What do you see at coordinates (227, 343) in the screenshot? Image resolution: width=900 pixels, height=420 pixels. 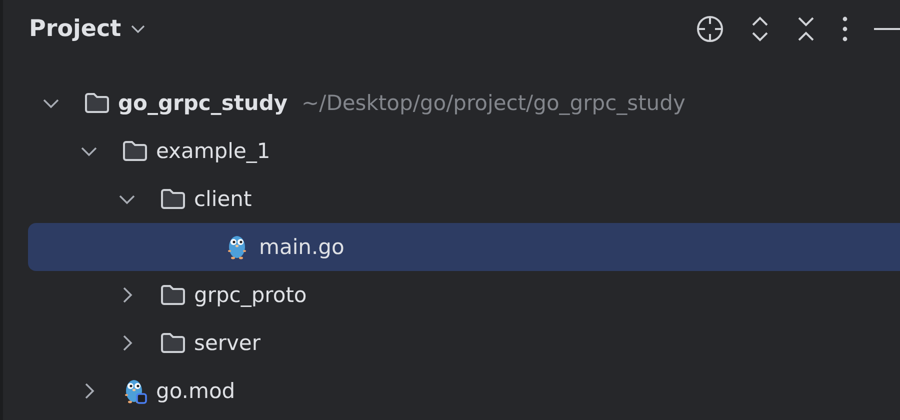 I see `item-label: server` at bounding box center [227, 343].